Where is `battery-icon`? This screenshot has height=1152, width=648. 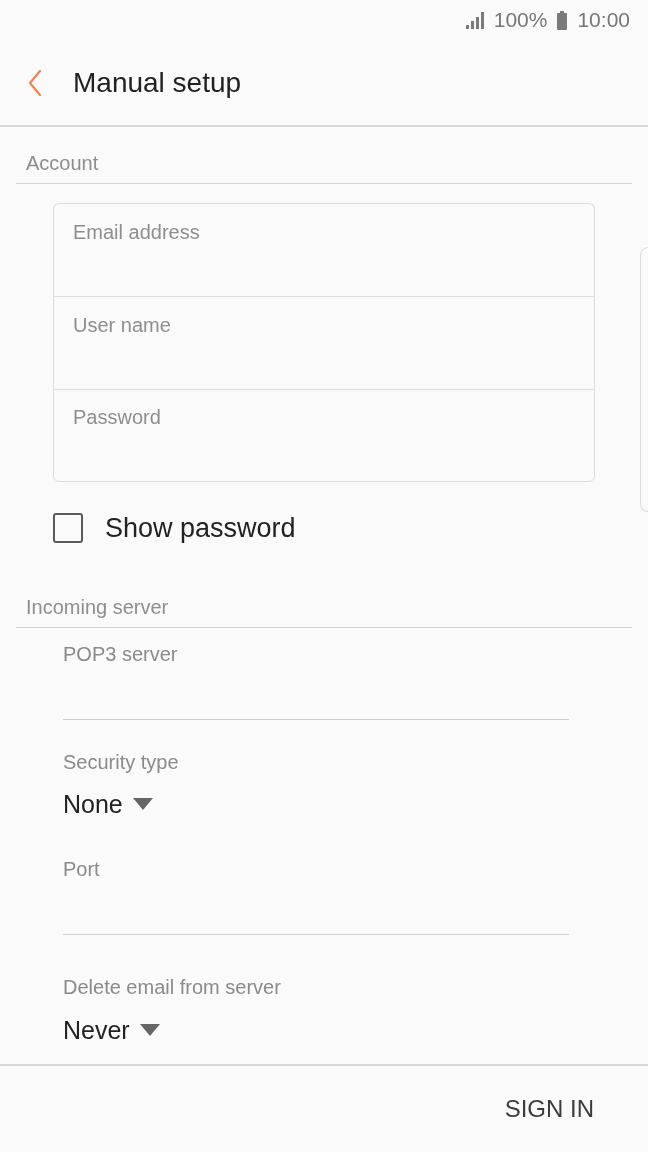 battery-icon is located at coordinates (562, 20).